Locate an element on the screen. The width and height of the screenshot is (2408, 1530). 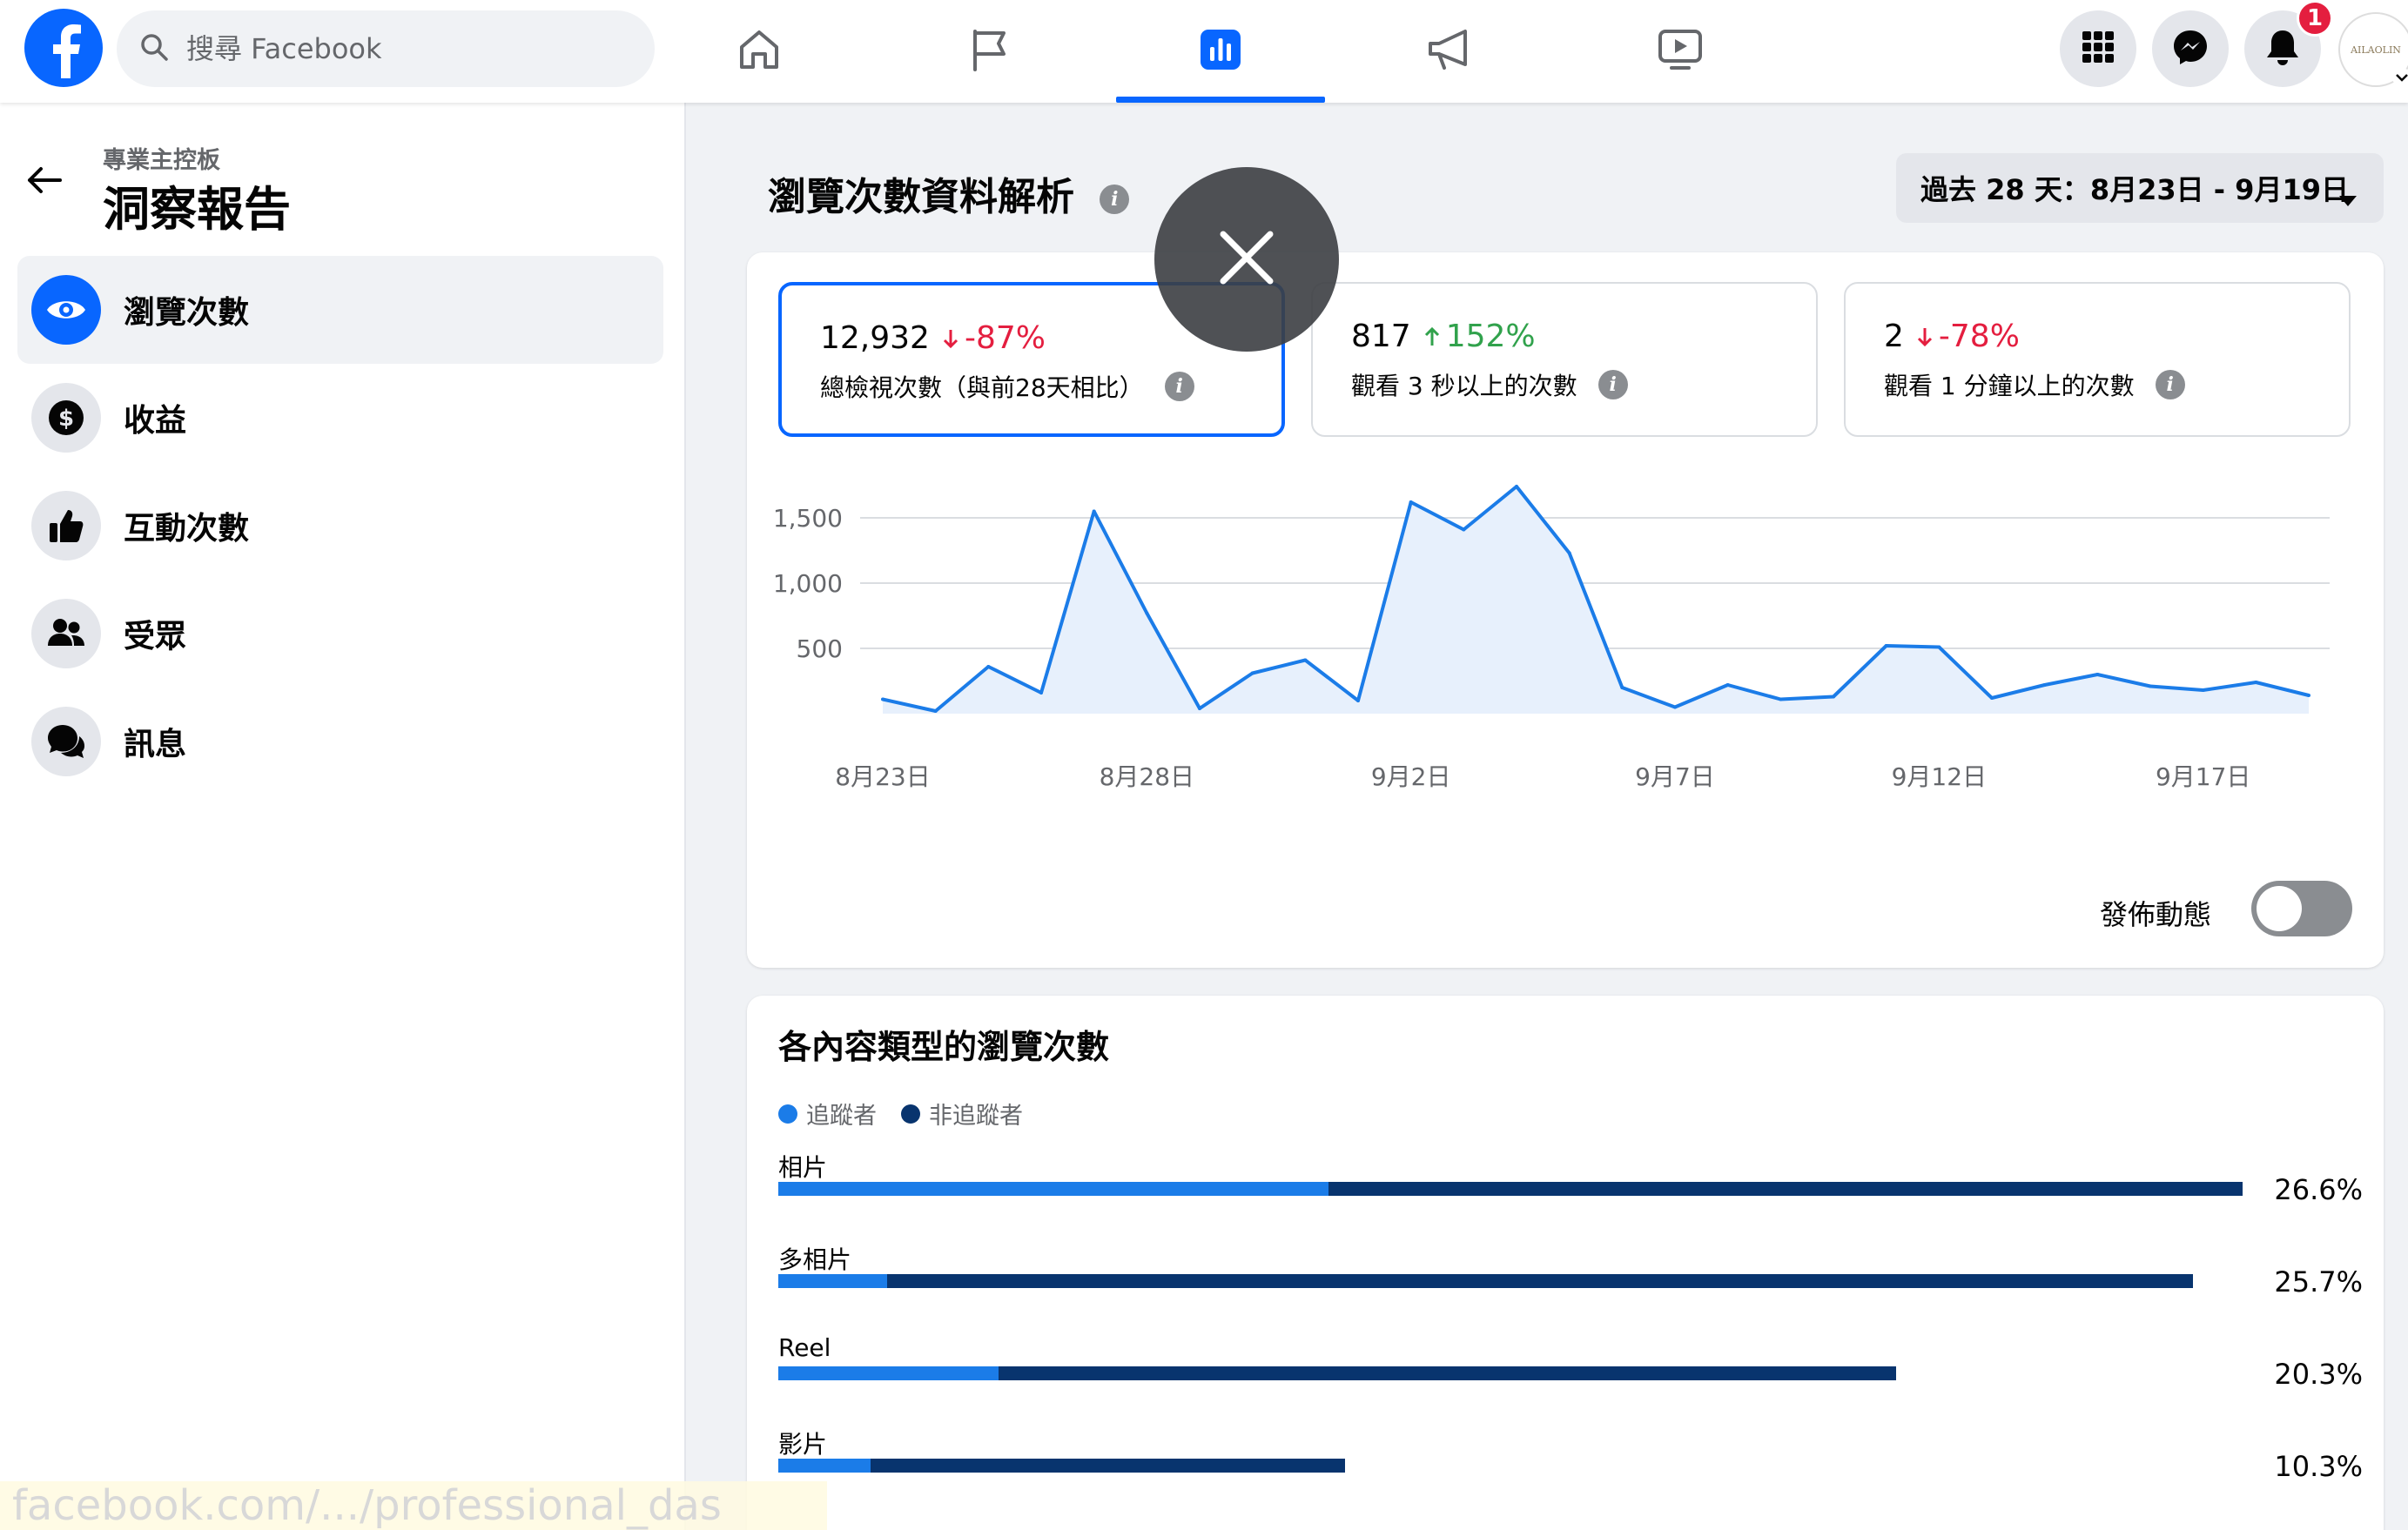
x-tick-label: 8月23日 is located at coordinates (882, 776).